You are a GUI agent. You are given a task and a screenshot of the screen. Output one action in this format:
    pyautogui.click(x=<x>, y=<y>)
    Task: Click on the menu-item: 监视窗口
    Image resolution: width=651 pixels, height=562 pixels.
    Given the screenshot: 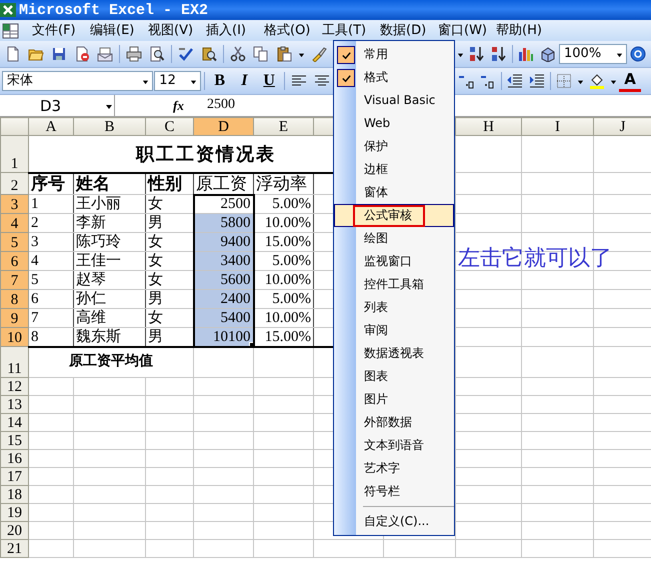 What is the action you would take?
    pyautogui.click(x=394, y=261)
    